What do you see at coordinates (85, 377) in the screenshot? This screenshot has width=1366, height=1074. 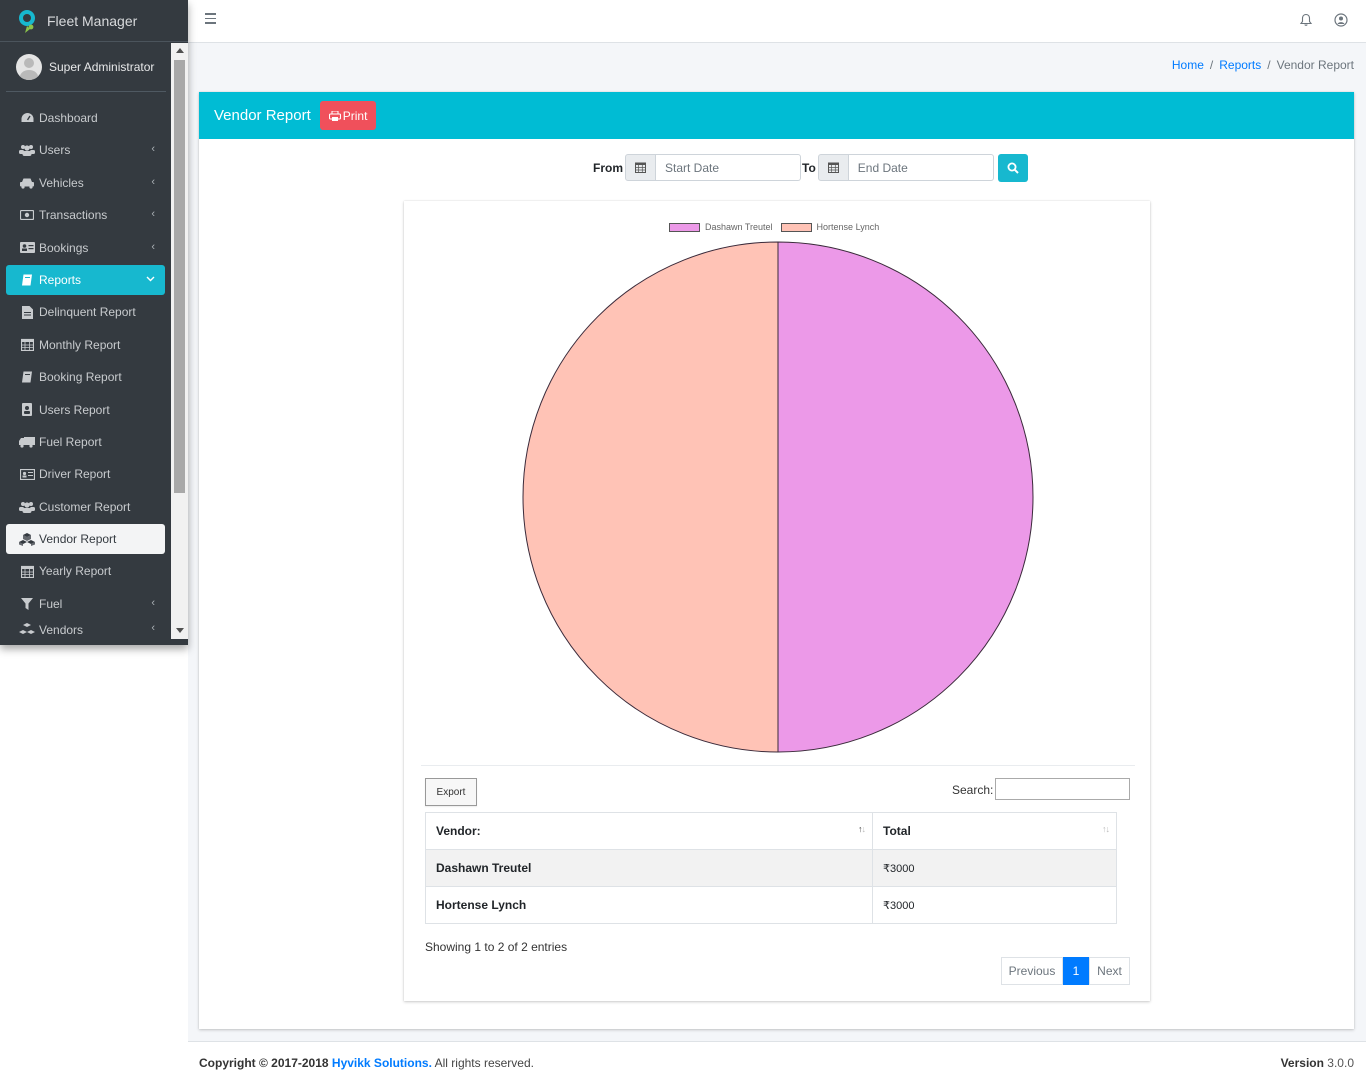 I see `sidebar-item-booking-report: Booking Report` at bounding box center [85, 377].